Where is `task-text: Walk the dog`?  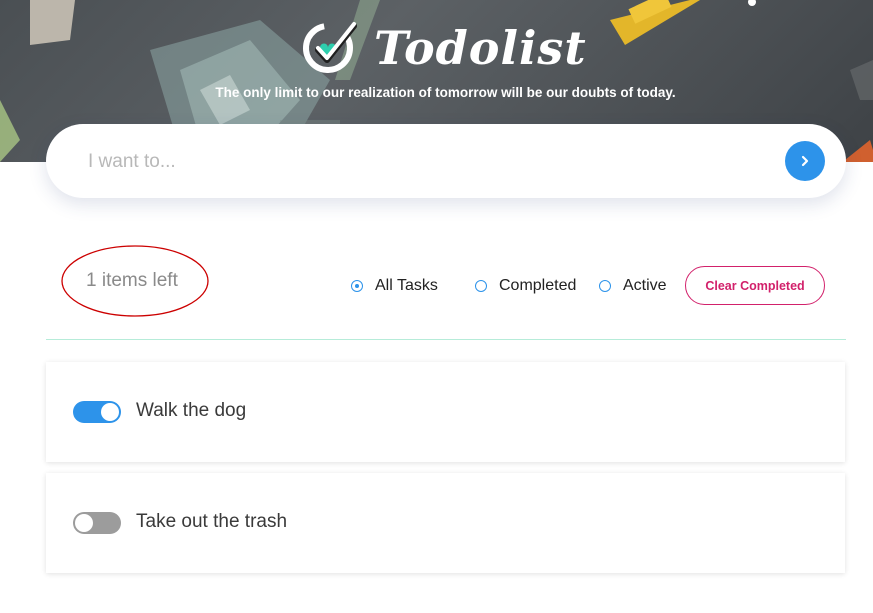 task-text: Walk the dog is located at coordinates (191, 410).